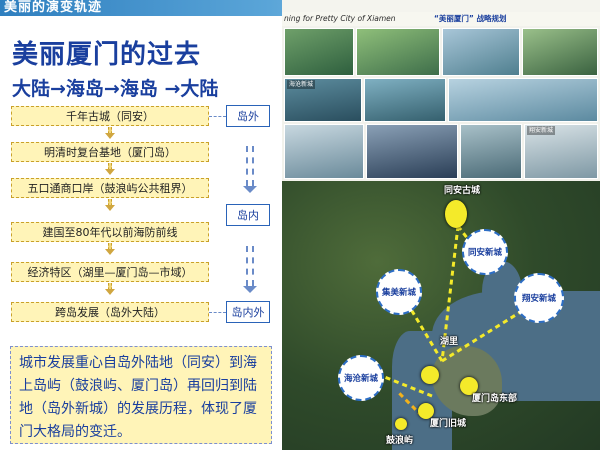 Image resolution: width=600 pixels, height=450 pixels. I want to click on map-circle-tongan-new-city: 同安新城, so click(485, 252).